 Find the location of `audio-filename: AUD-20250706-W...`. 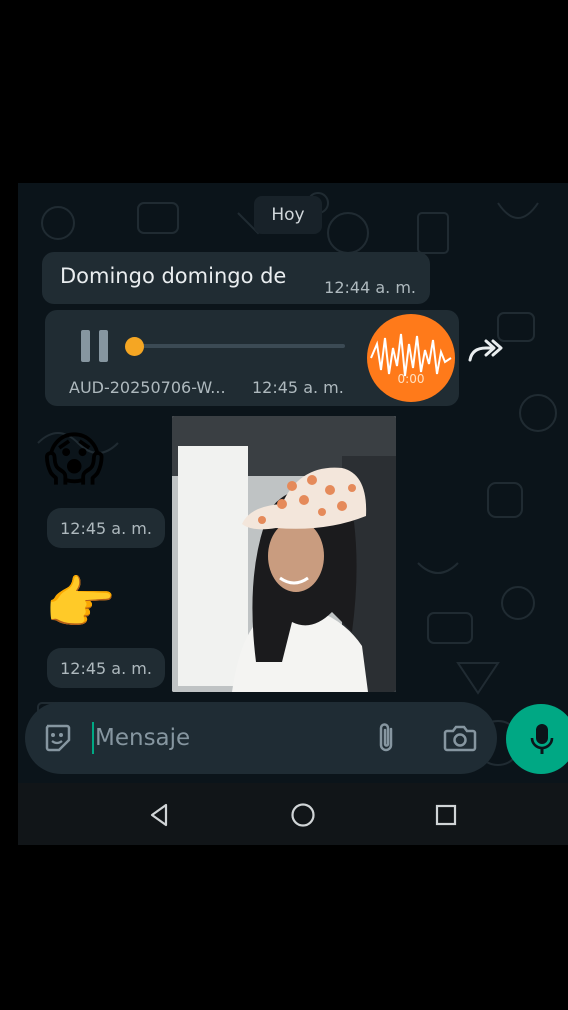

audio-filename: AUD-20250706-W... is located at coordinates (147, 387).